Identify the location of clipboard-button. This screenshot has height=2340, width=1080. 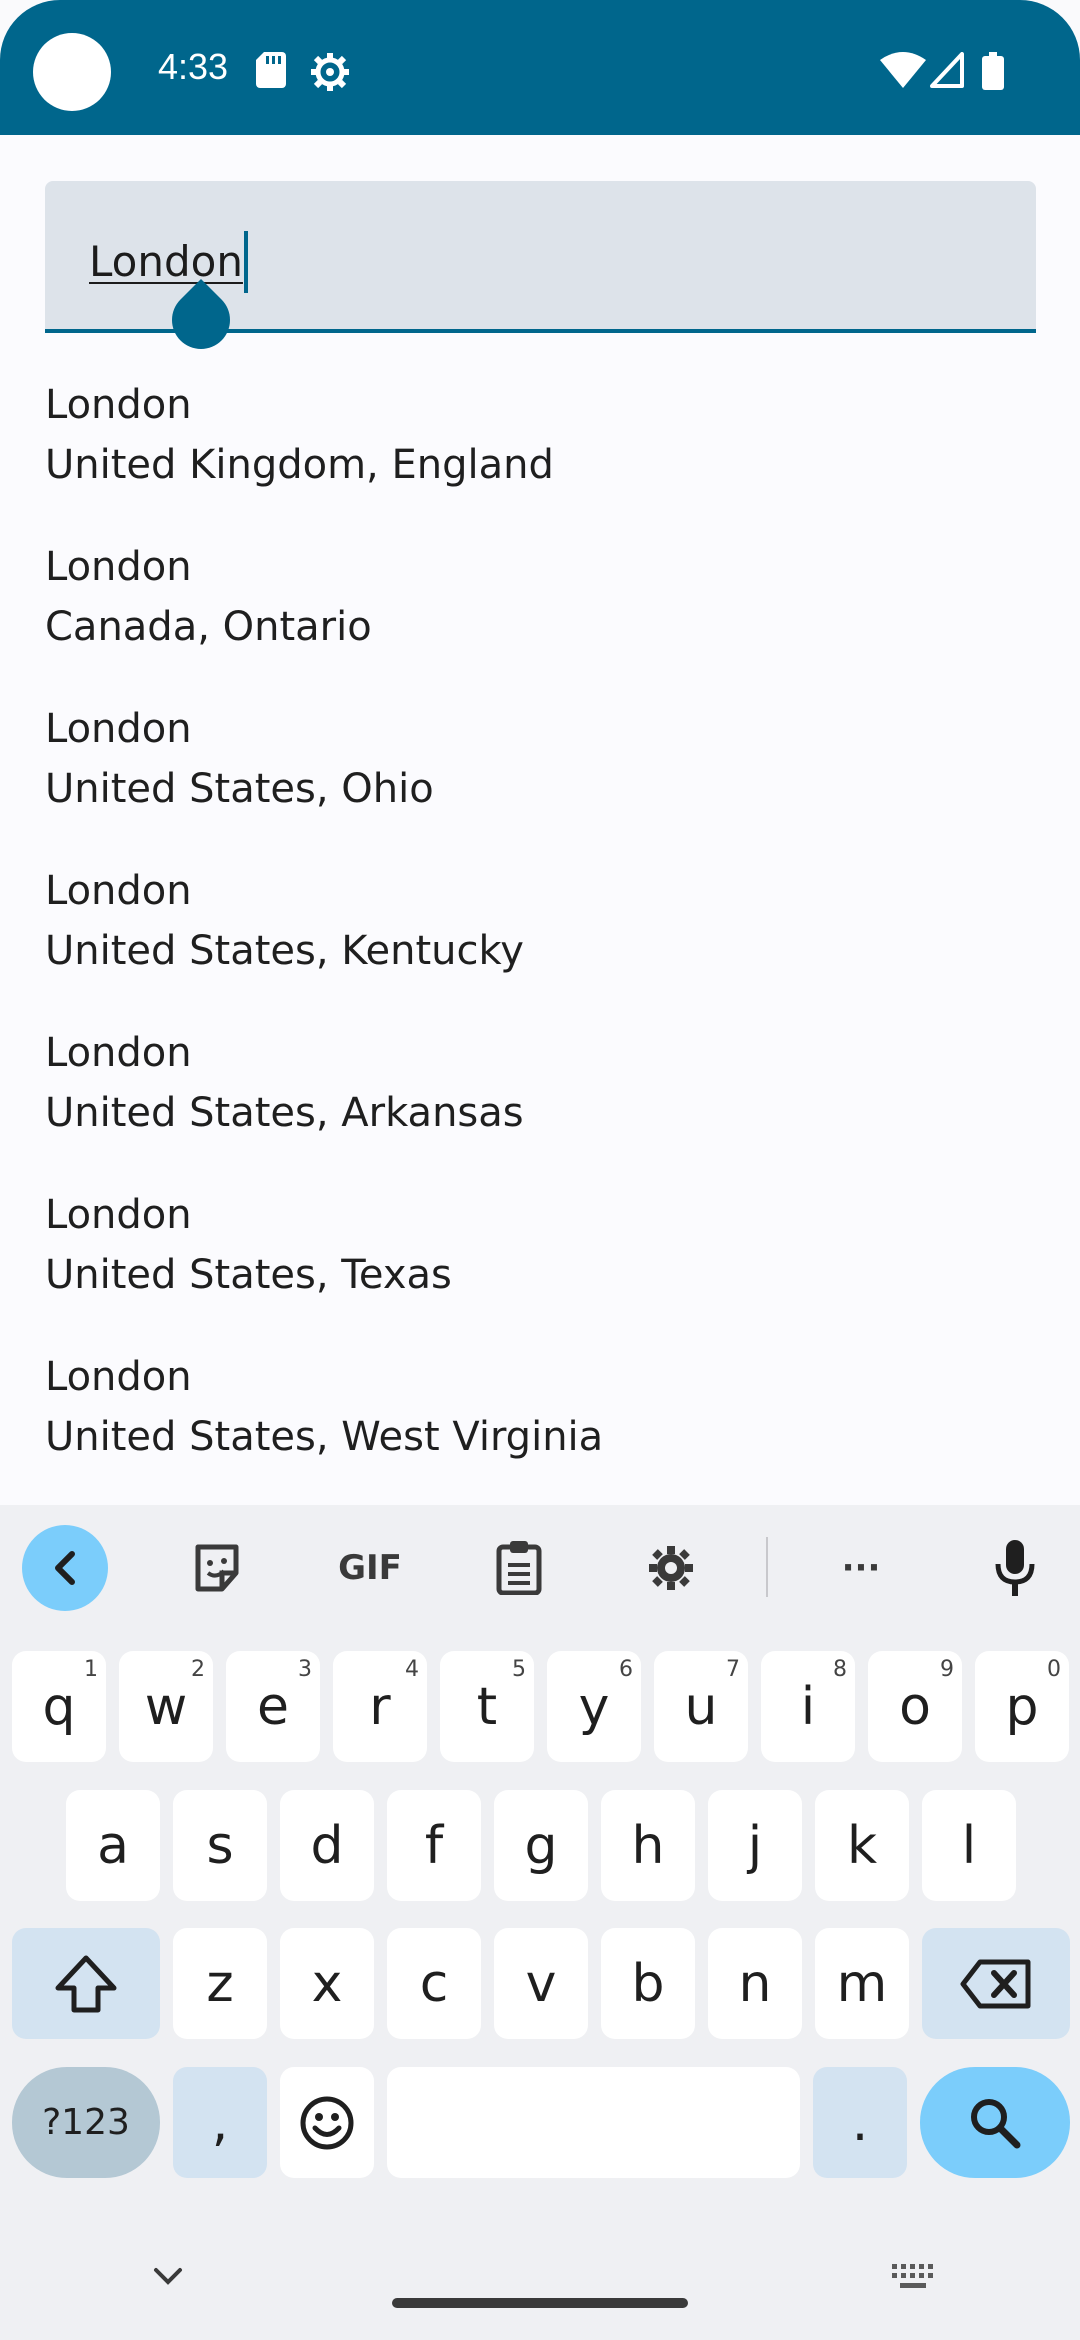
(519, 1568).